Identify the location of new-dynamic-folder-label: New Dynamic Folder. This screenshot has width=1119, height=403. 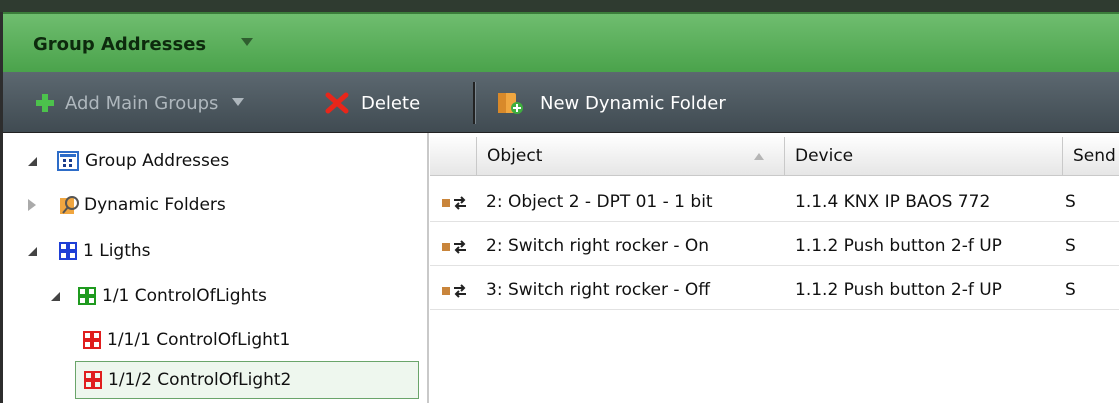
(633, 103).